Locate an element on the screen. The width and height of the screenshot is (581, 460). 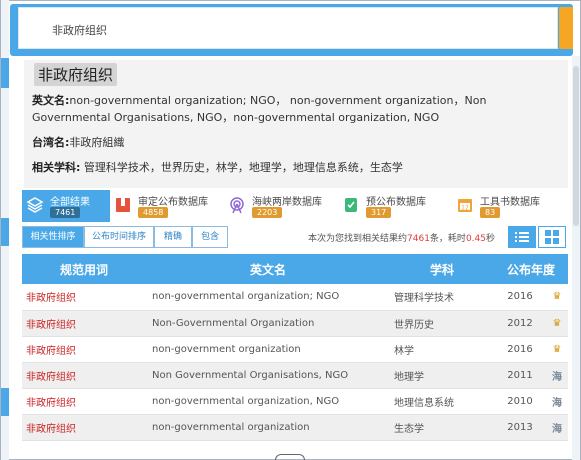
summary-count: 7461 is located at coordinates (418, 239).